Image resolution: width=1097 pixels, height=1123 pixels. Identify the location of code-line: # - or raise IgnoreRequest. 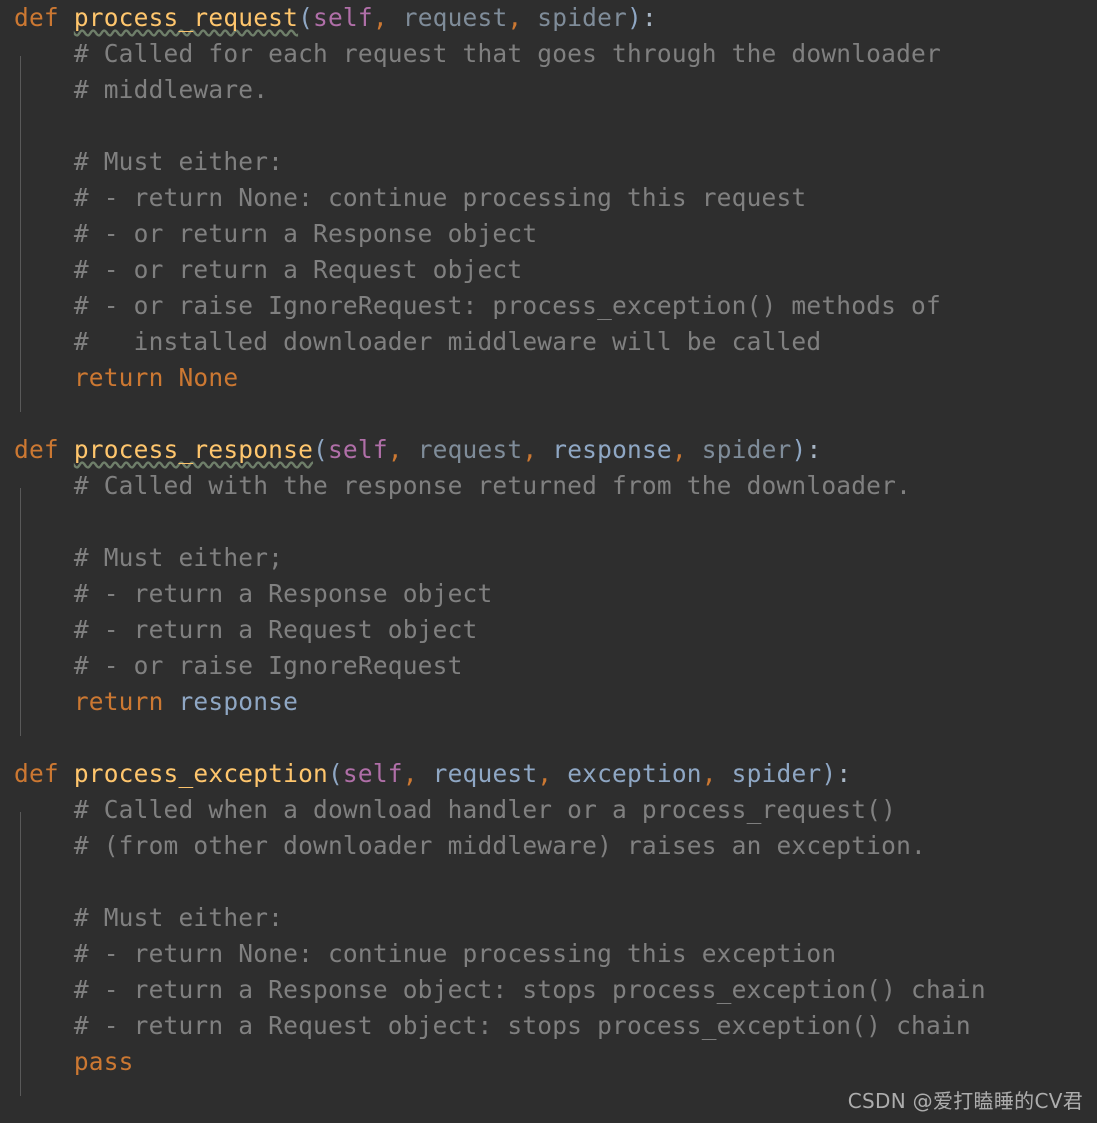
(548, 666).